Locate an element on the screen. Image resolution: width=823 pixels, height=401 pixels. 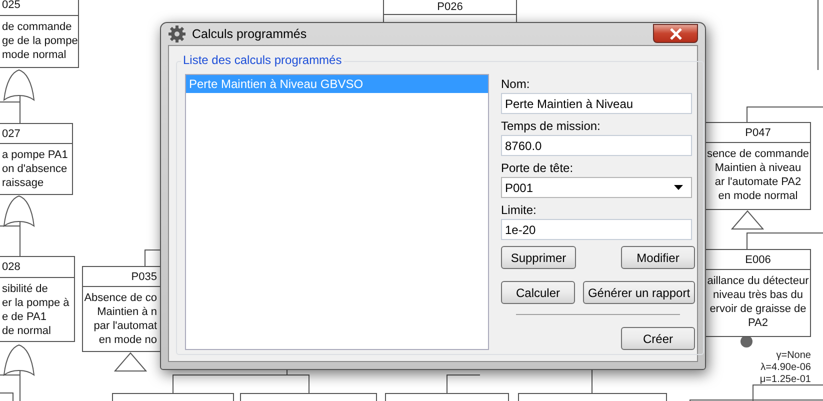
event-description: aillance du détecteur niveau très bas du ervoir de graisse de PA2 is located at coordinates (758, 302).